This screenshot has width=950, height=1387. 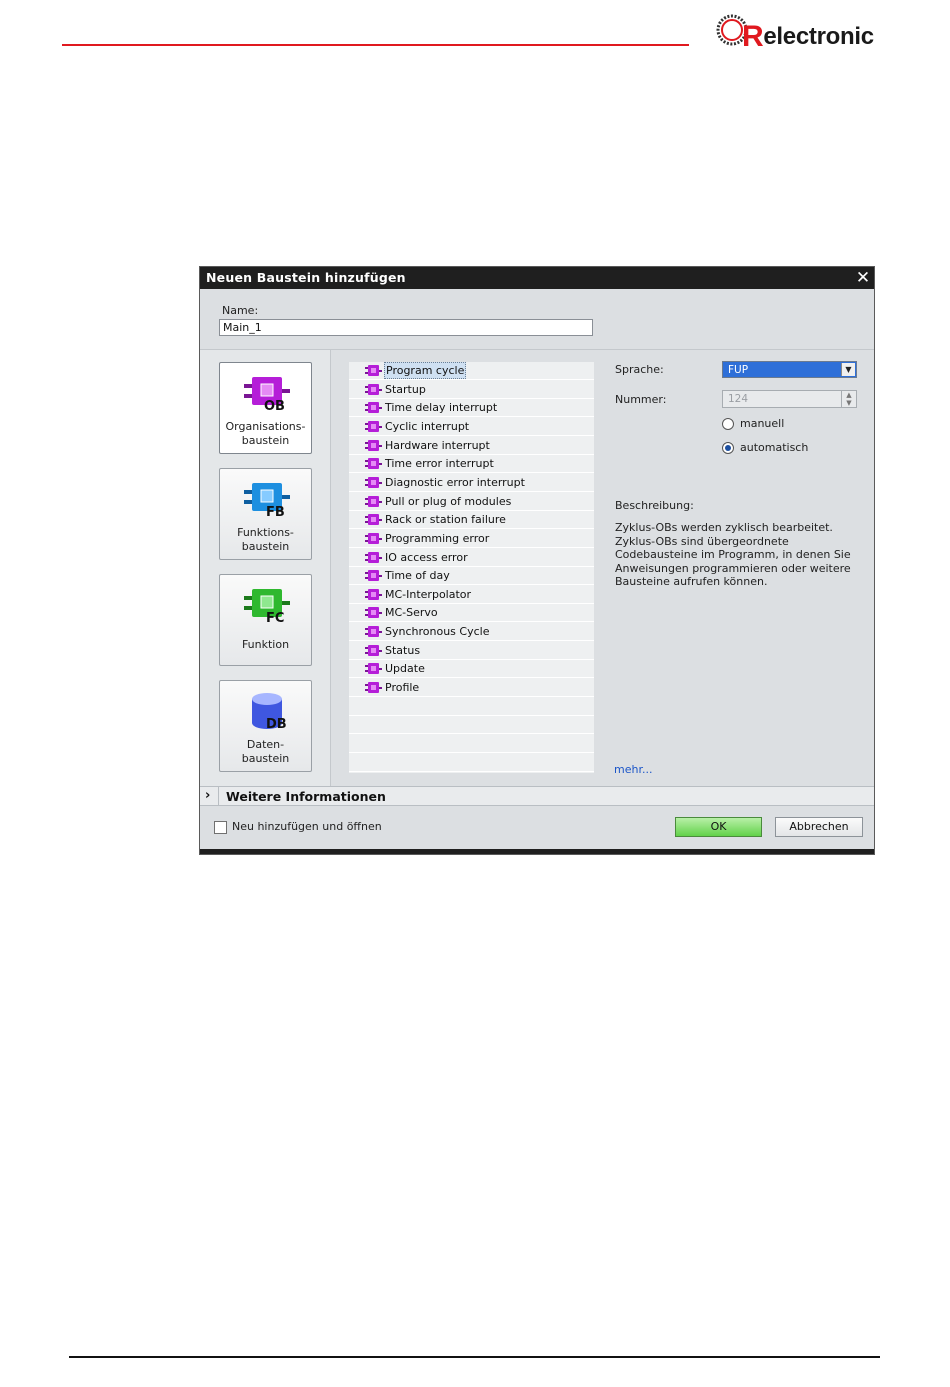 What do you see at coordinates (471, 613) in the screenshot?
I see `list-item: MC-Servo` at bounding box center [471, 613].